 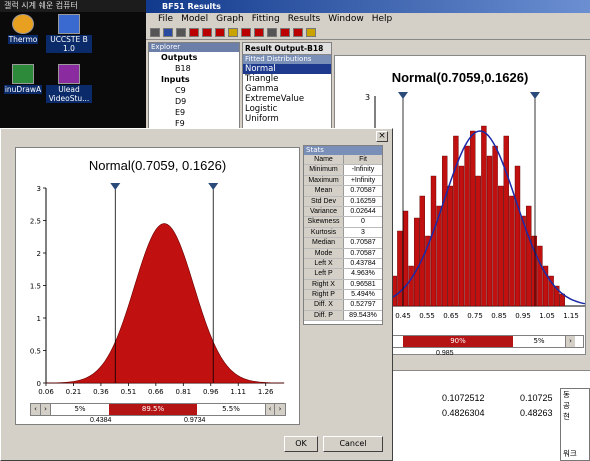 What do you see at coordinates (39, 319) in the screenshot?
I see `y-tick-label: 1` at bounding box center [39, 319].